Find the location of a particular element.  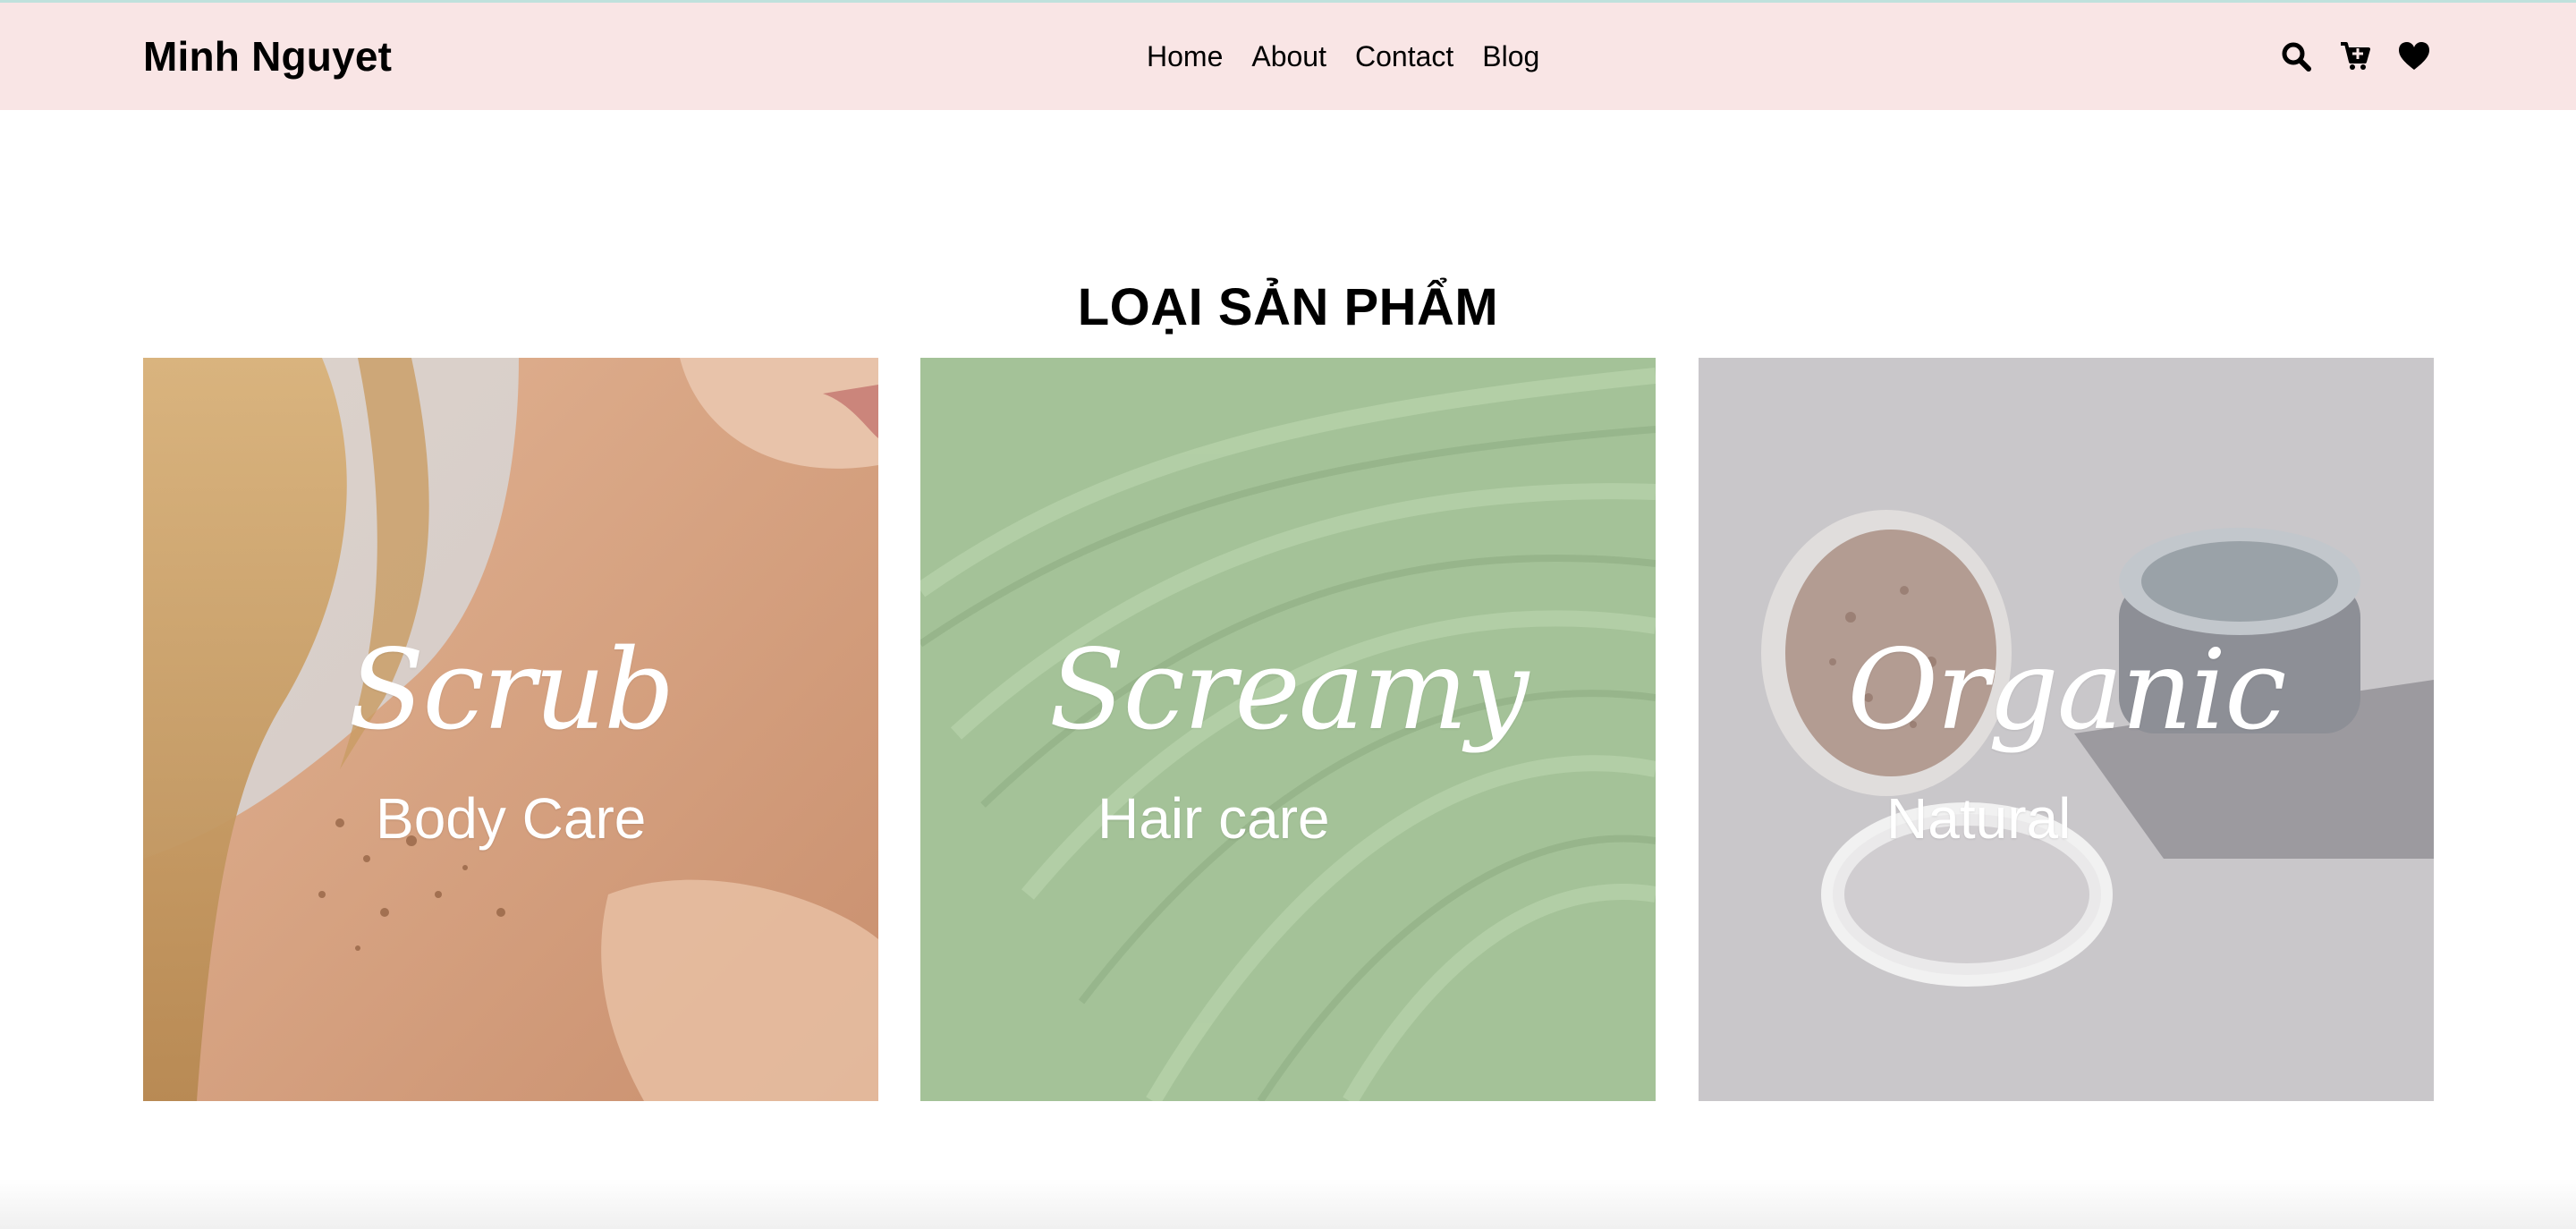

card-subtitle: Hair care is located at coordinates (1213, 818).